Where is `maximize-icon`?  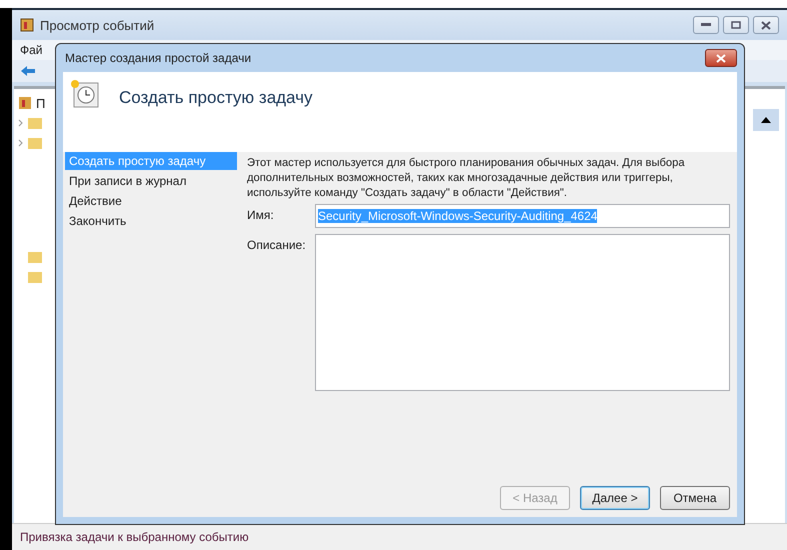
maximize-icon is located at coordinates (736, 25).